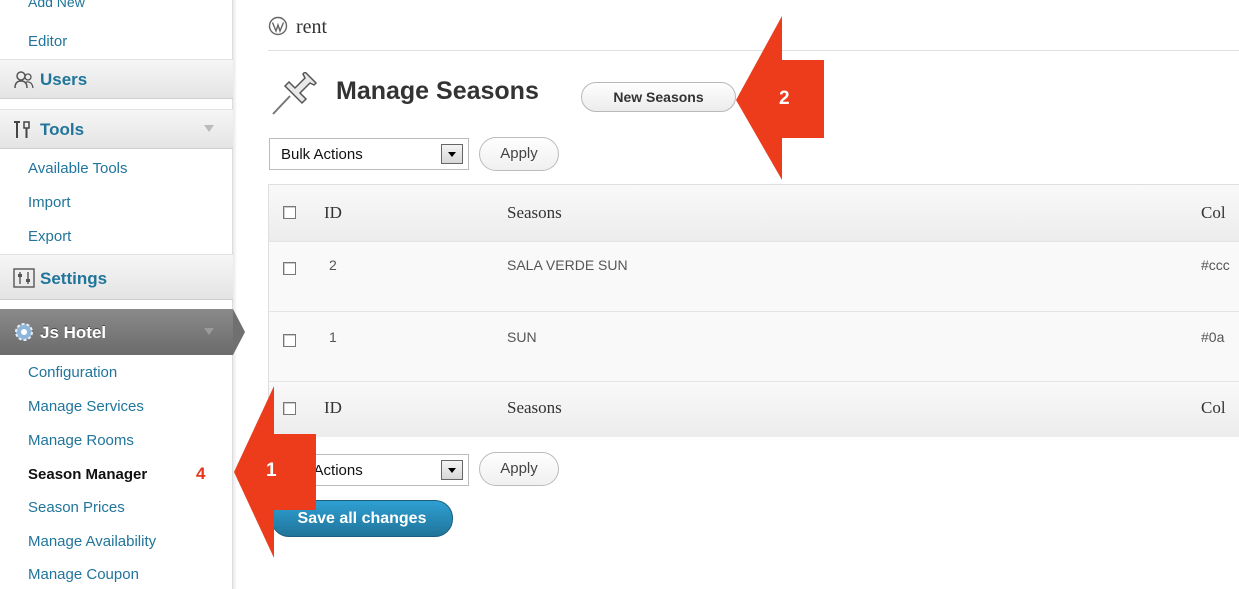 The image size is (1239, 589). Describe the element at coordinates (74, 278) in the screenshot. I see `sidebar-menu-settings-label: Settings` at that location.